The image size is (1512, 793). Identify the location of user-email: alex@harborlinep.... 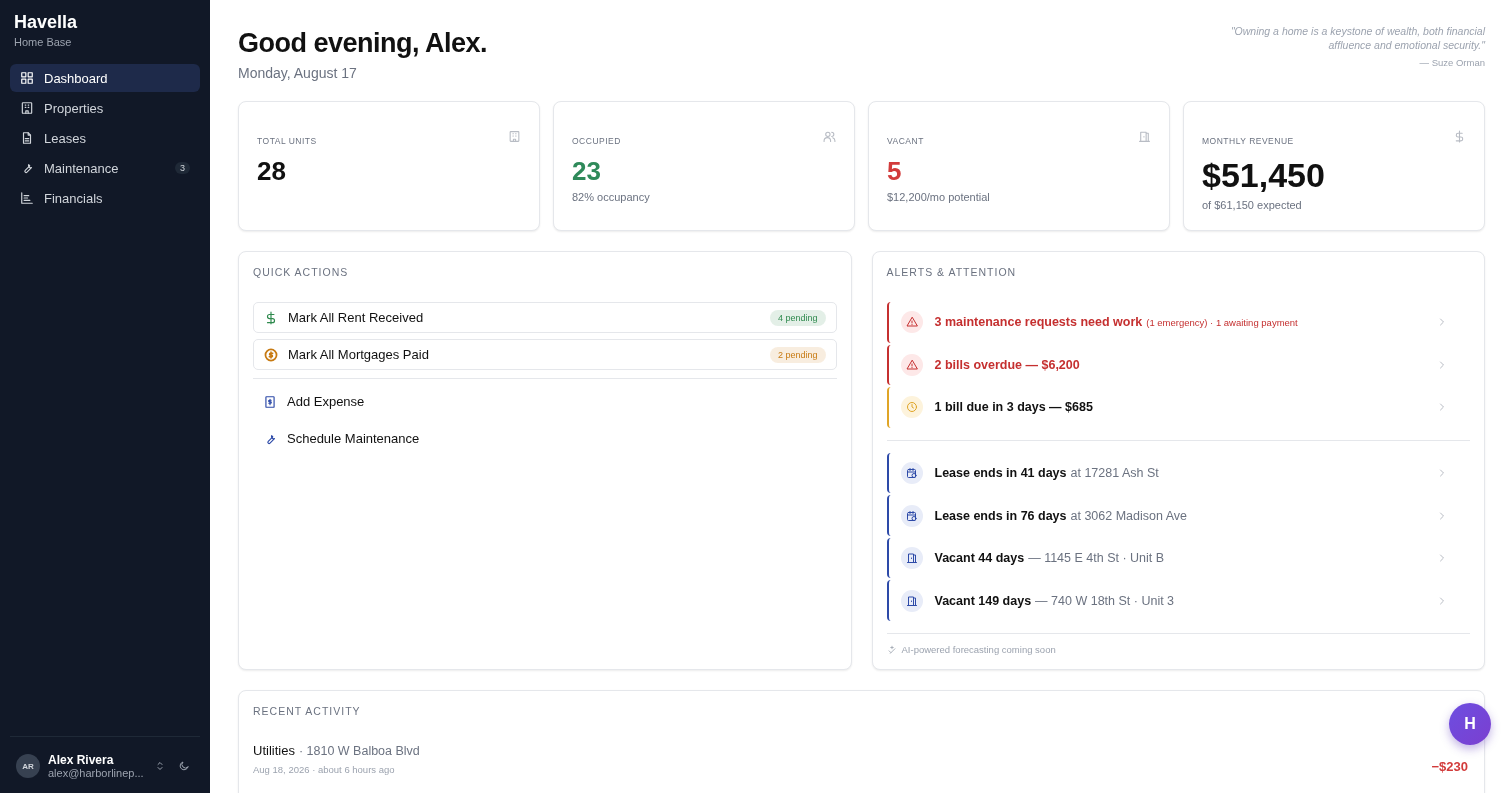
(96, 773).